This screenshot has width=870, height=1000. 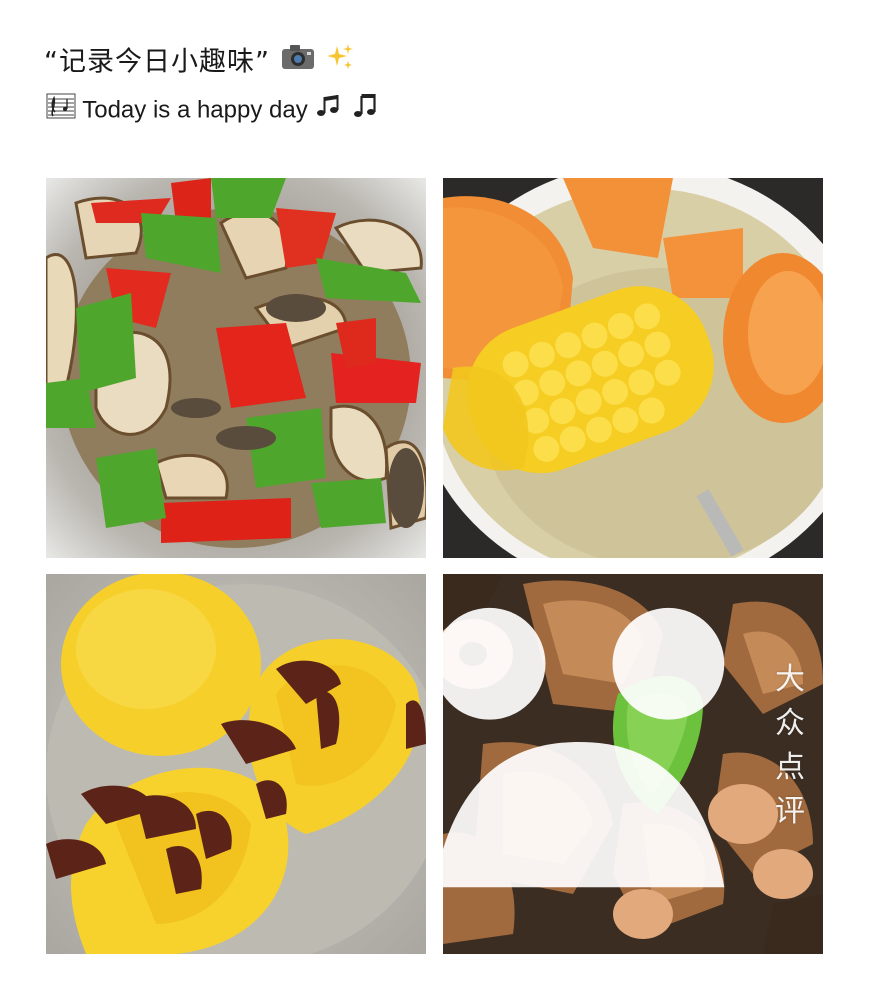 I want to click on post-title-row: “记录今日小趣味”, so click(x=199, y=63).